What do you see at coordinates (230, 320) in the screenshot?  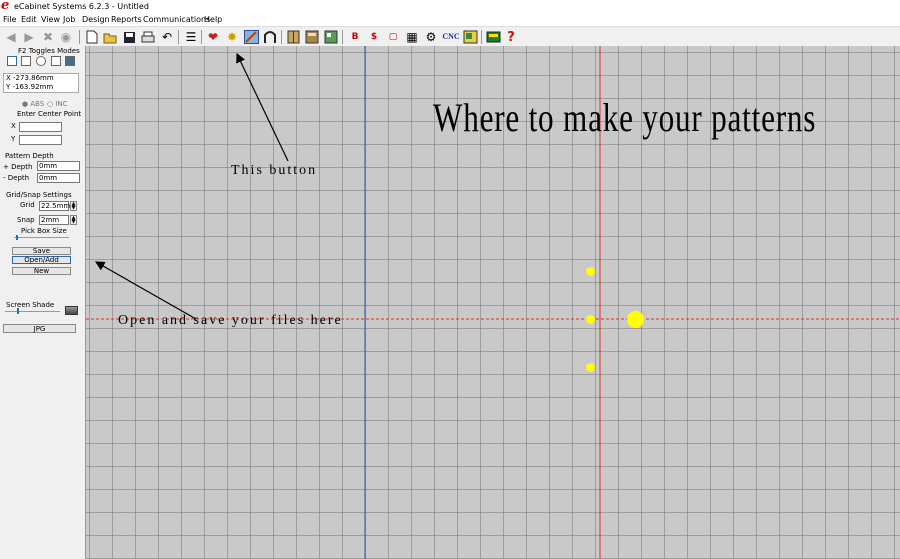 I see `annotation-open-save: Open and save your files here` at bounding box center [230, 320].